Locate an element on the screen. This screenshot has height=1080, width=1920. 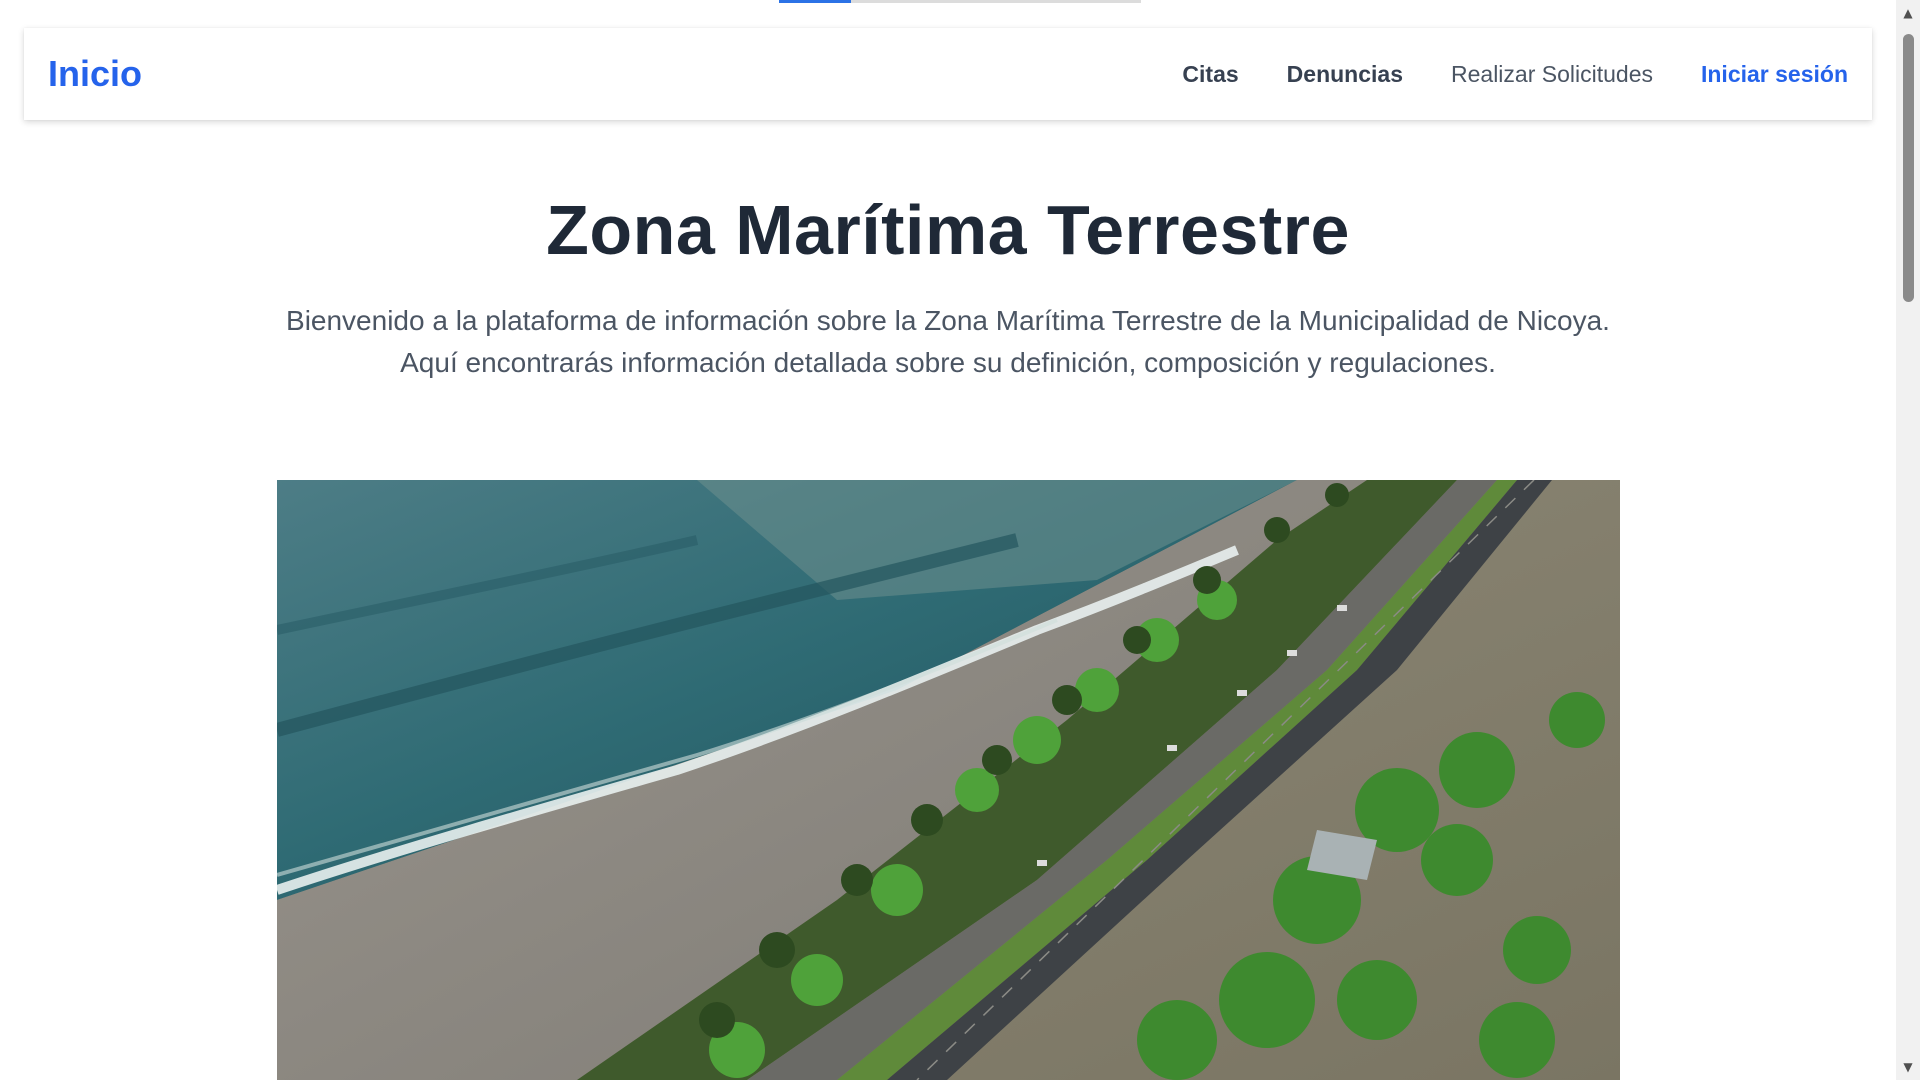
nav-link-citas: Citas is located at coordinates (1210, 74).